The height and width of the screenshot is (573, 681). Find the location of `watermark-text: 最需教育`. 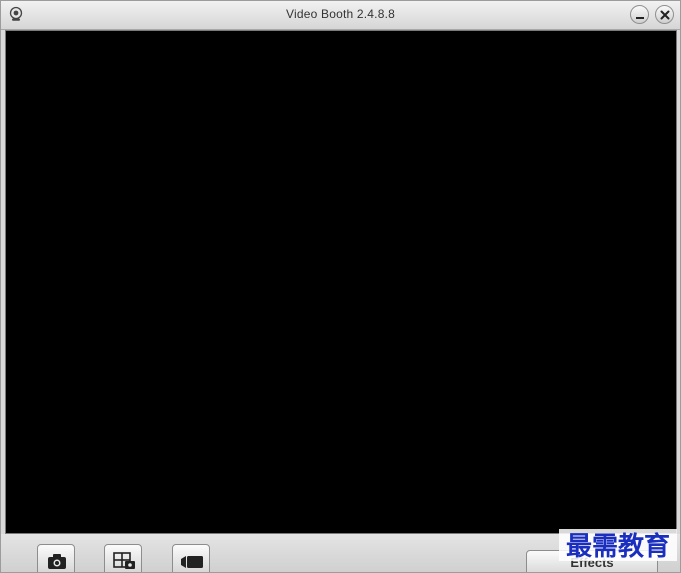

watermark-text: 最需教育 is located at coordinates (618, 546).